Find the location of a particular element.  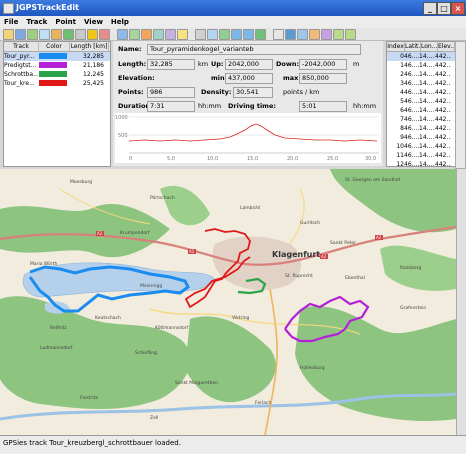

tracks-table-header: Track Color Length [km] is located at coordinates (57, 47).